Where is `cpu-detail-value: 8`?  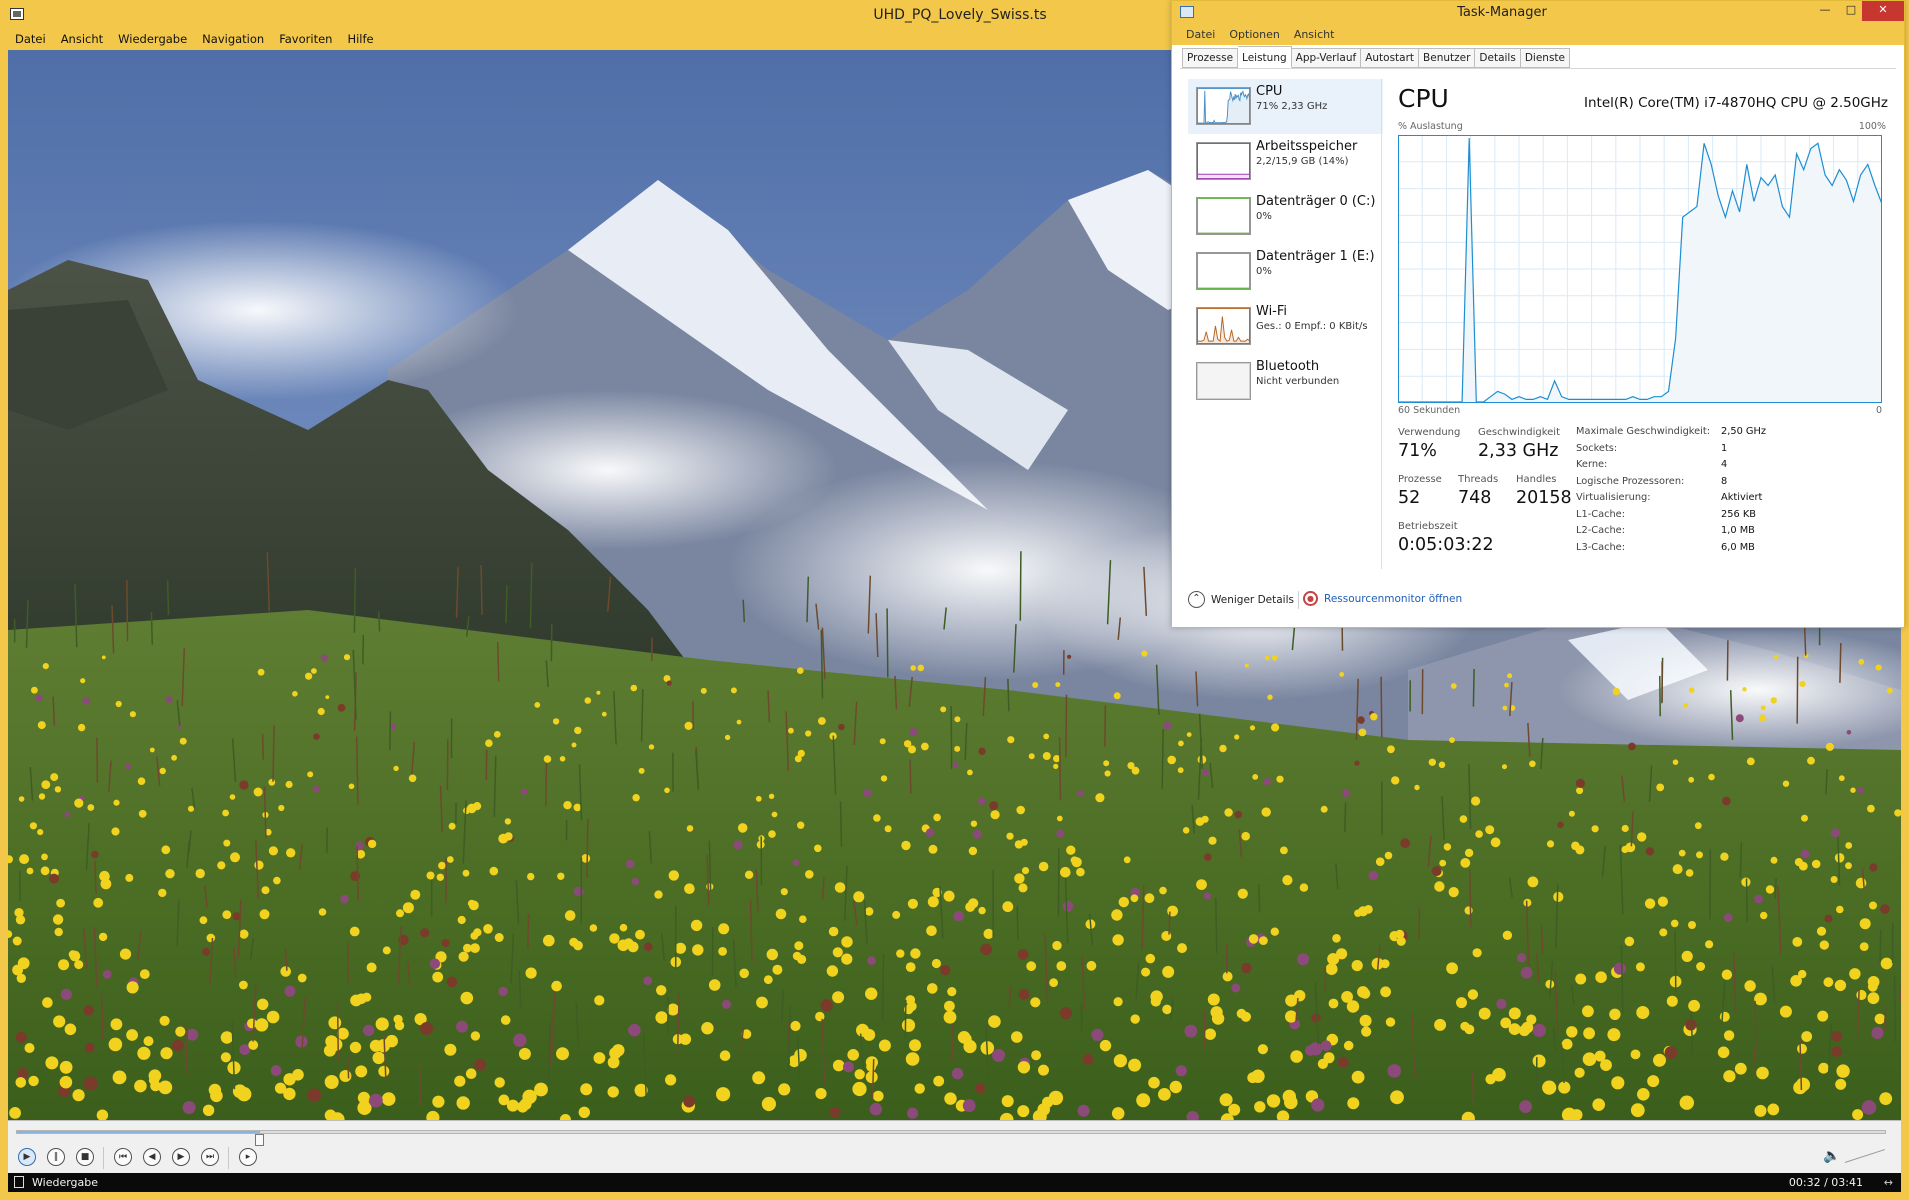 cpu-detail-value: 8 is located at coordinates (1724, 481).